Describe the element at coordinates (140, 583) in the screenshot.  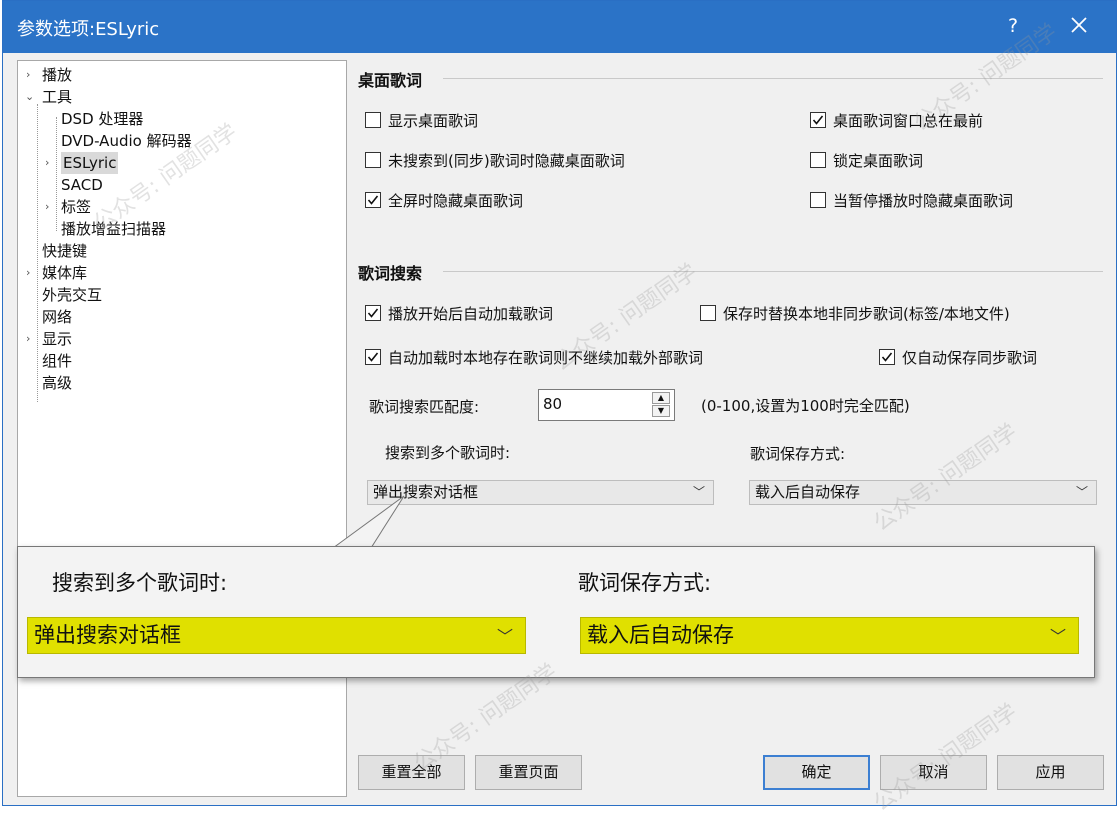
I see `callout-multi-lyrics-label: 搜索到多个歌词时:` at that location.